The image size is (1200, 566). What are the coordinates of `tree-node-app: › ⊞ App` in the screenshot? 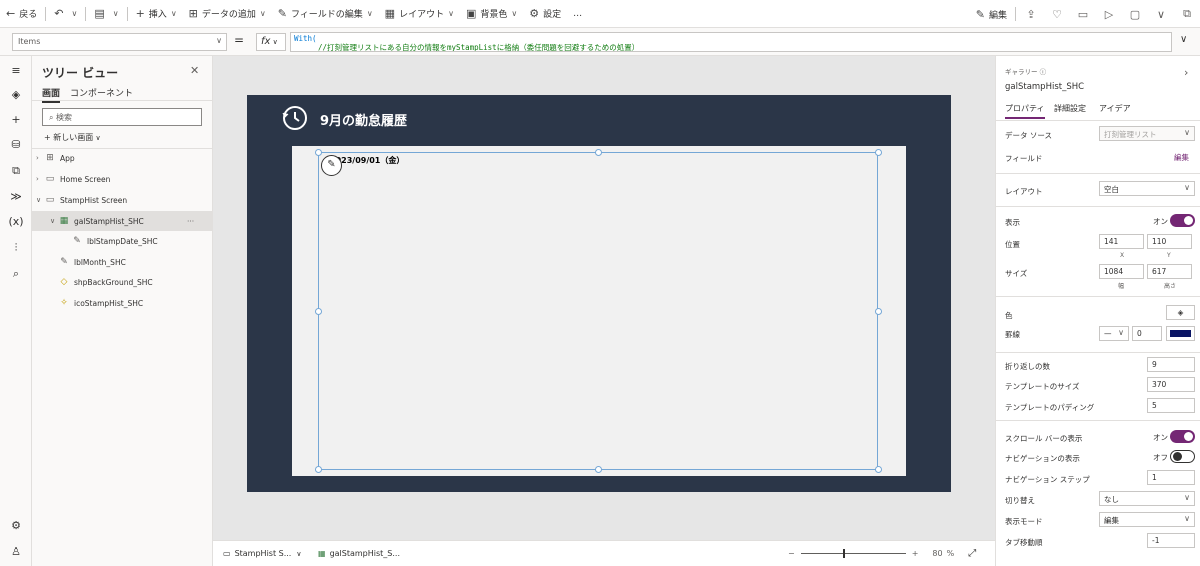 It's located at (122, 158).